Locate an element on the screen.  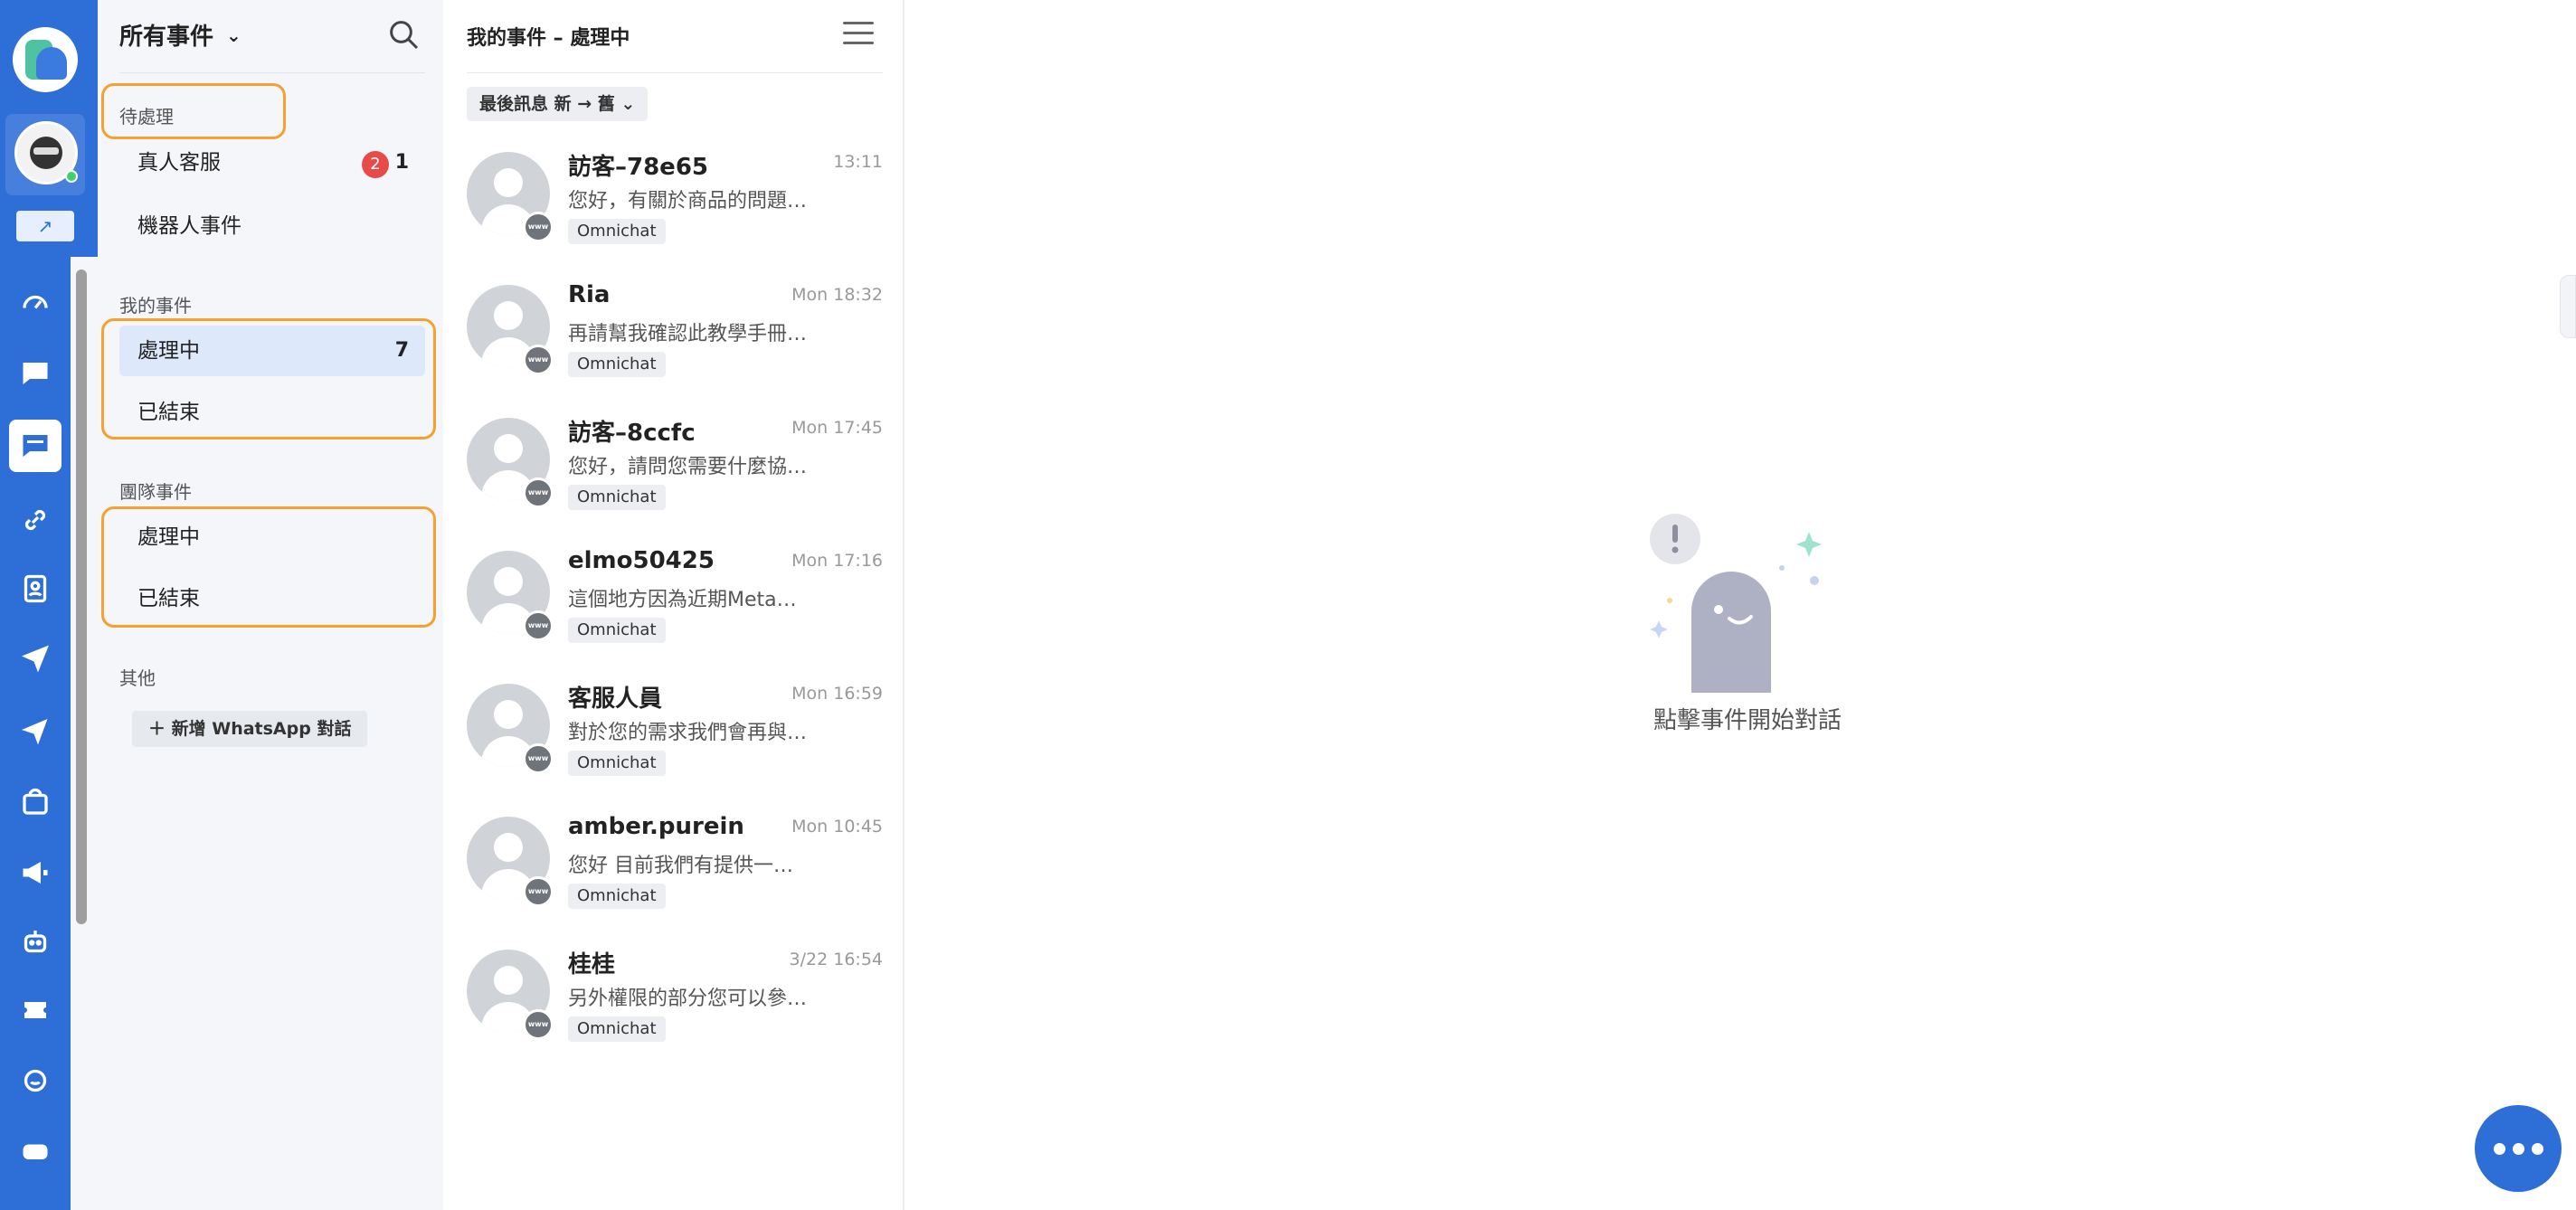
contact-name: 訪客–78e65 is located at coordinates (638, 167).